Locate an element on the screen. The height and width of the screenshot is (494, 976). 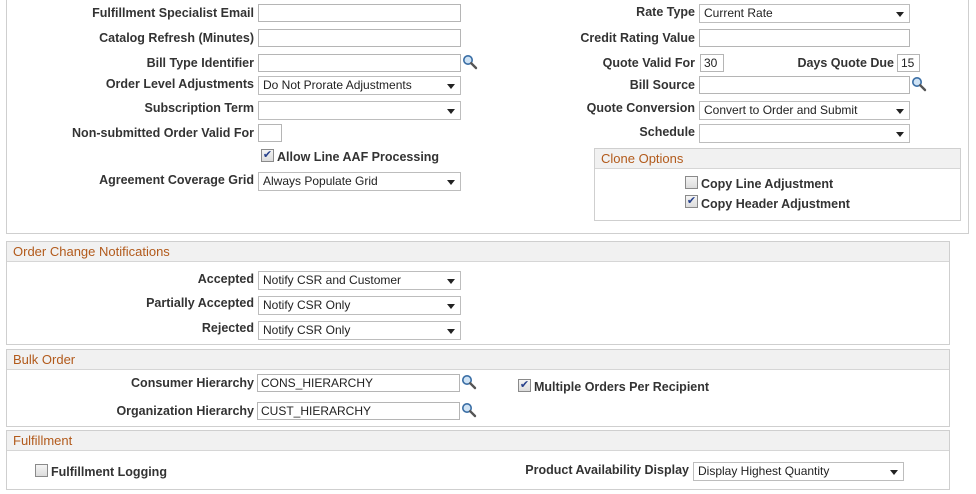
partially-accepted-label: Partially Accepted is located at coordinates (200, 303).